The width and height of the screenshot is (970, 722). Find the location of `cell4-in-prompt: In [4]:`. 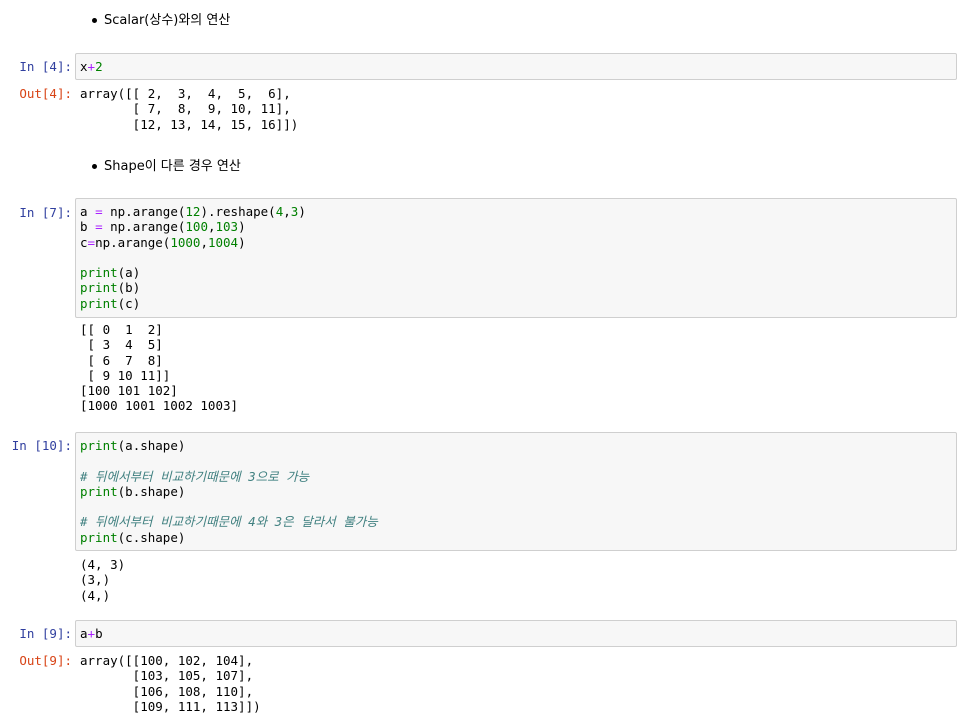

cell4-in-prompt: In [4]: is located at coordinates (45, 66).